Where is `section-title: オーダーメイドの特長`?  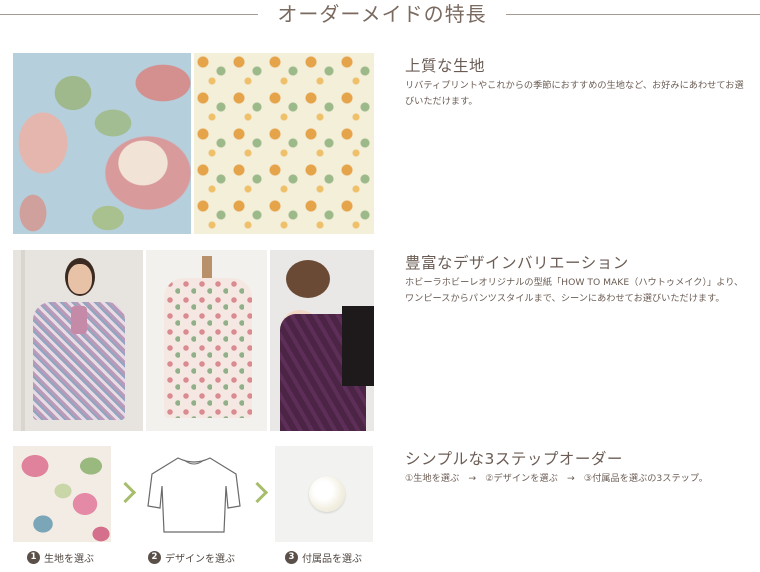 section-title: オーダーメイドの特長 is located at coordinates (382, 14).